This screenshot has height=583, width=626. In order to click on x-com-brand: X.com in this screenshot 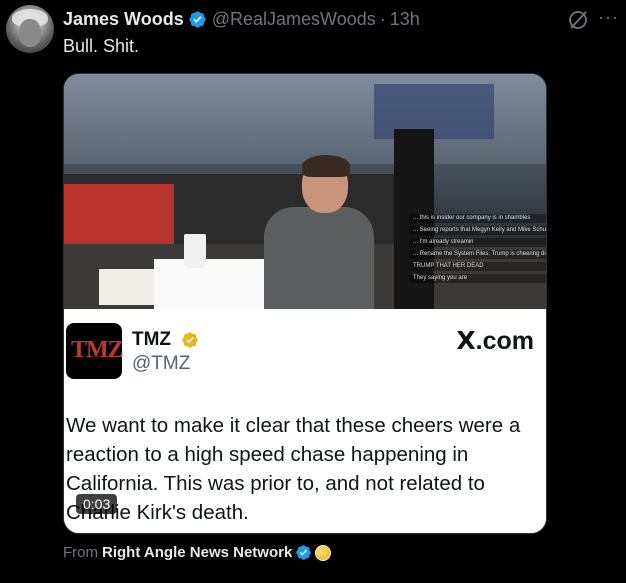, I will do `click(495, 341)`.